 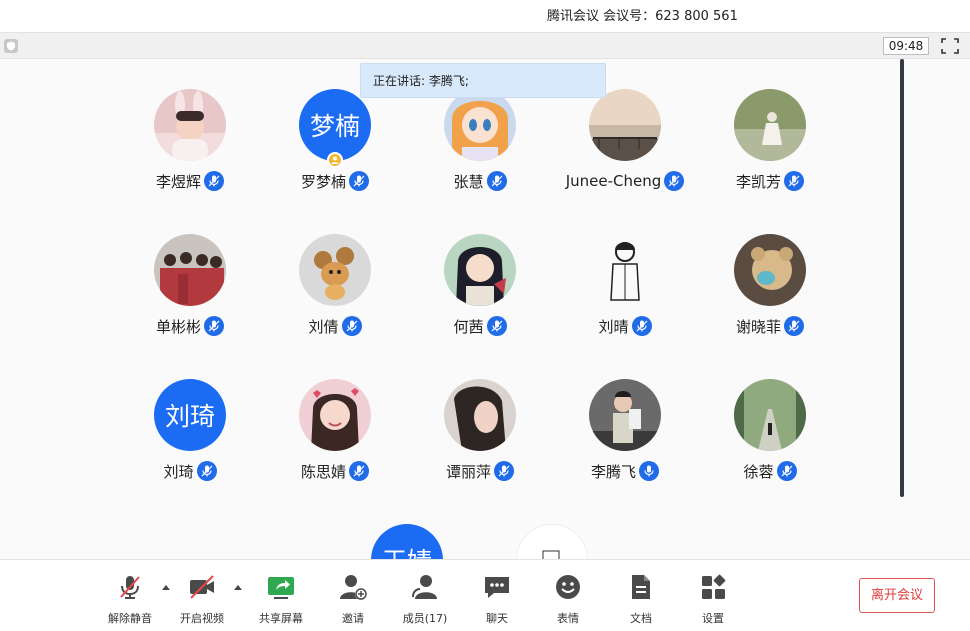 I want to click on participant-name-row: 谢晓菲, so click(x=770, y=326).